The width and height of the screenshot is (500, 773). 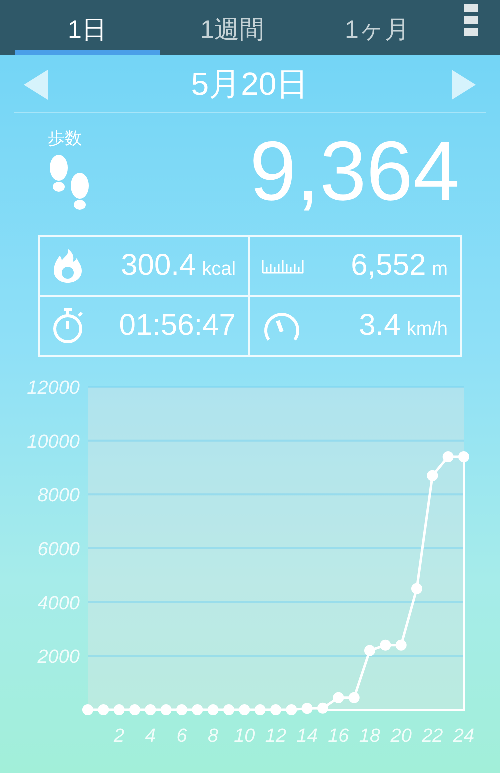 What do you see at coordinates (401, 736) in the screenshot?
I see `x-tick-label: 20` at bounding box center [401, 736].